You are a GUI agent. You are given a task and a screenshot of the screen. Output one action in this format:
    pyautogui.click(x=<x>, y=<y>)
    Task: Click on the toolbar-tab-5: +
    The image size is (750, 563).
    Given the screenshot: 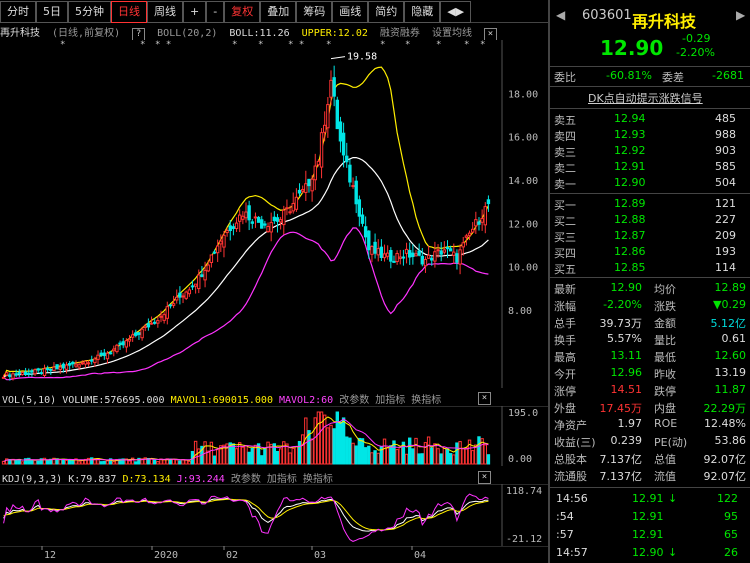 What is the action you would take?
    pyautogui.click(x=195, y=12)
    